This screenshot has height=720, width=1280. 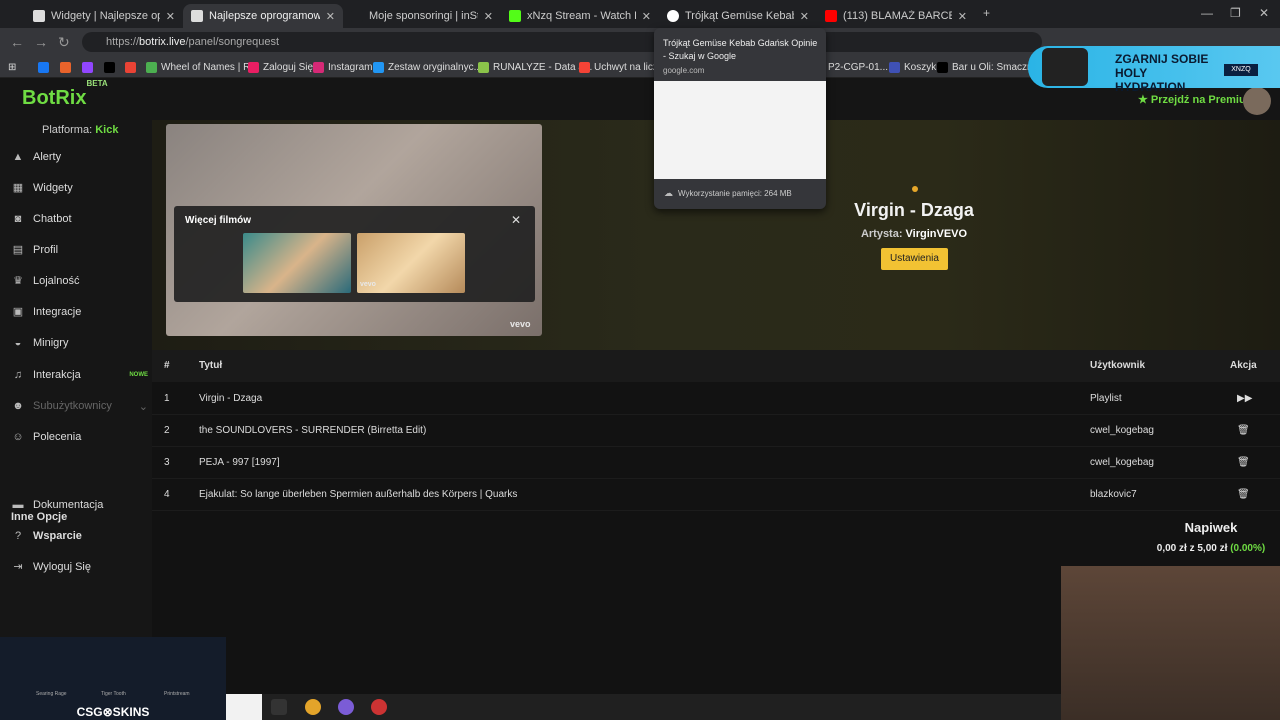 I want to click on robot-icon: ◙, so click(x=18, y=219).